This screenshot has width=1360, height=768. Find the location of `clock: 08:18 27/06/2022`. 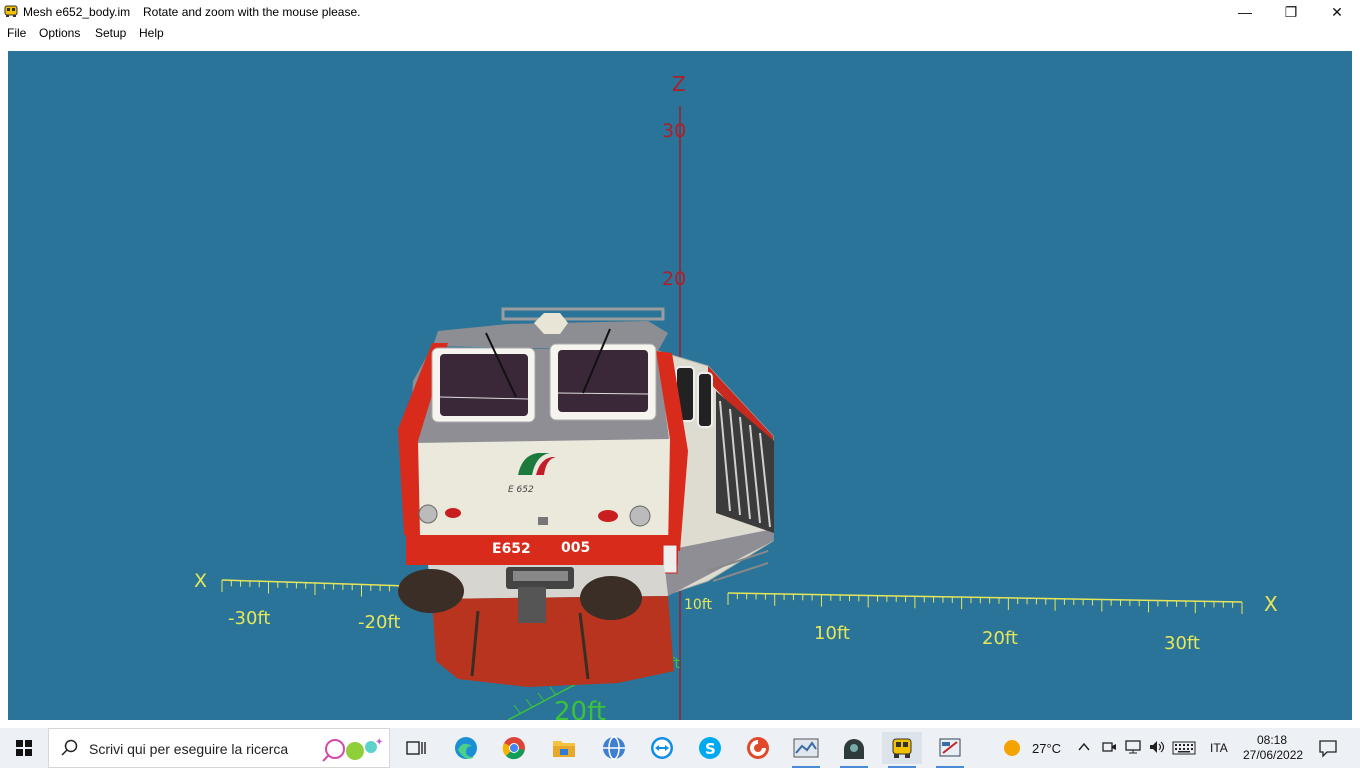

clock: 08:18 27/06/2022 is located at coordinates (1273, 748).